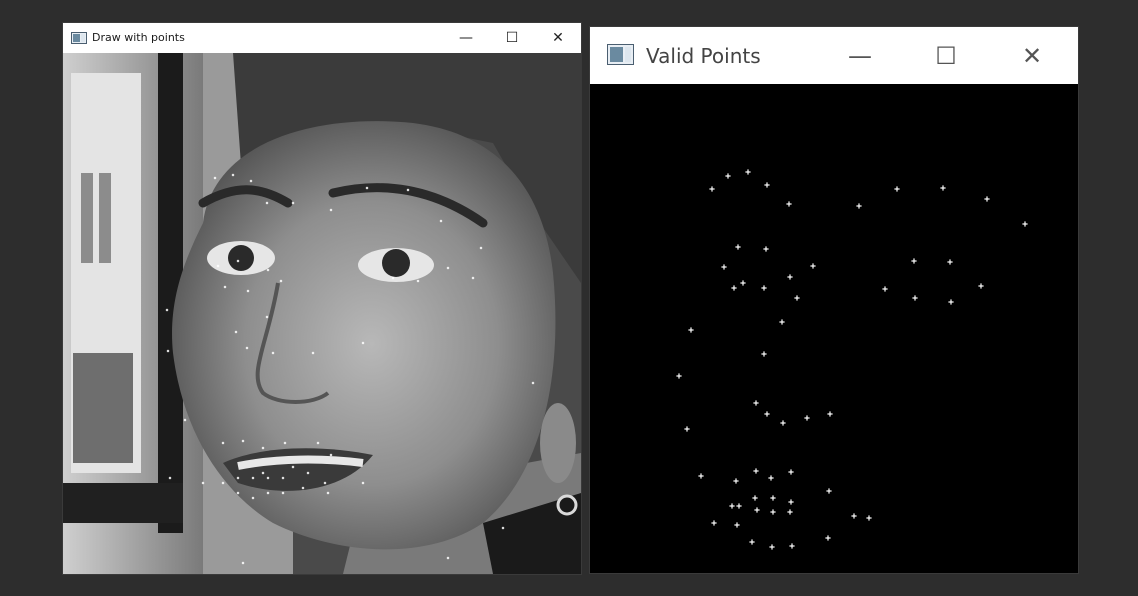 The height and width of the screenshot is (596, 1138). What do you see at coordinates (138, 37) in the screenshot?
I see `window-title: Draw with points` at bounding box center [138, 37].